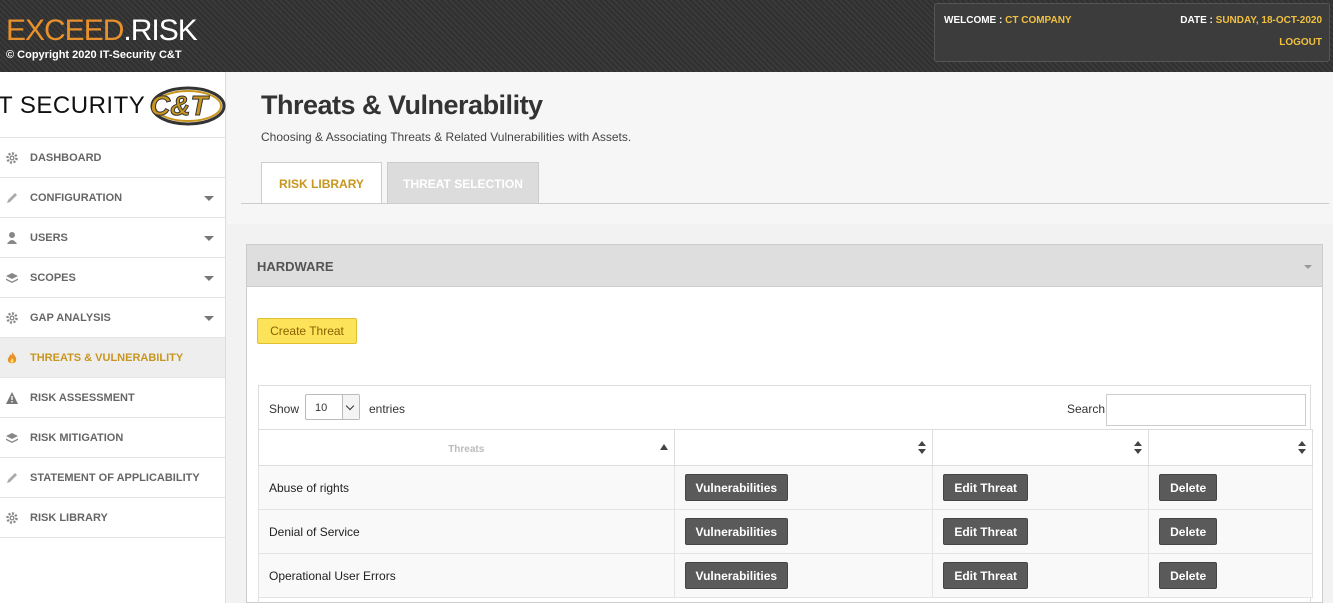 This screenshot has height=603, width=1333. I want to click on threat-name-cell: Operational User Errors, so click(332, 575).